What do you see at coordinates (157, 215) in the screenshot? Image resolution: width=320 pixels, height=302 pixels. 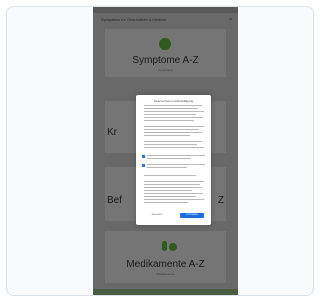 I see `decline-button: ABLEHNEN` at bounding box center [157, 215].